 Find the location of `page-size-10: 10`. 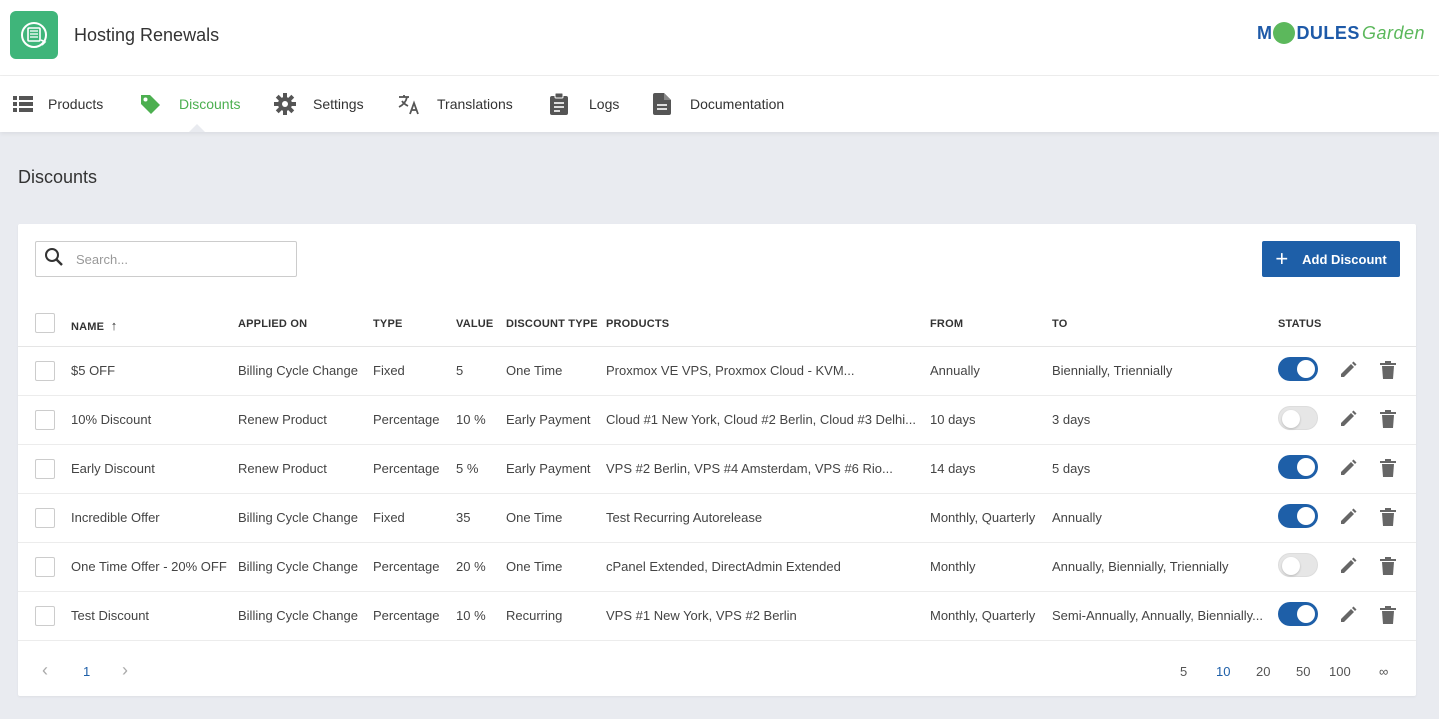

page-size-10: 10 is located at coordinates (1223, 671).